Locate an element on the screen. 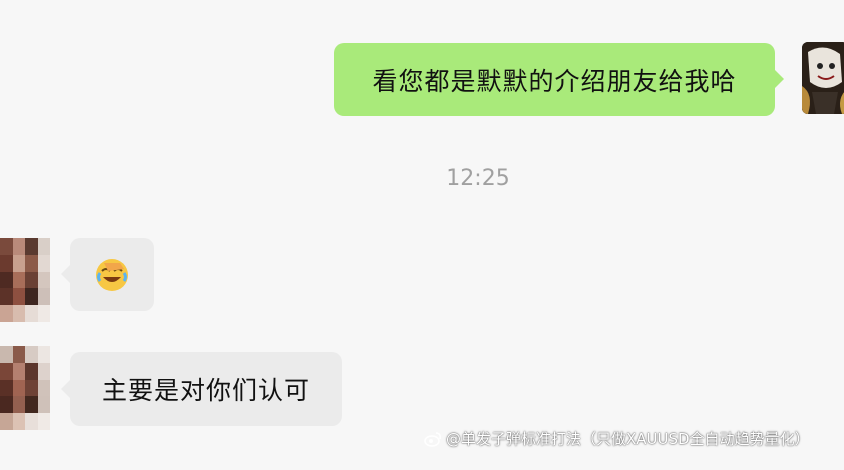  avatar-image is located at coordinates (823, 78).